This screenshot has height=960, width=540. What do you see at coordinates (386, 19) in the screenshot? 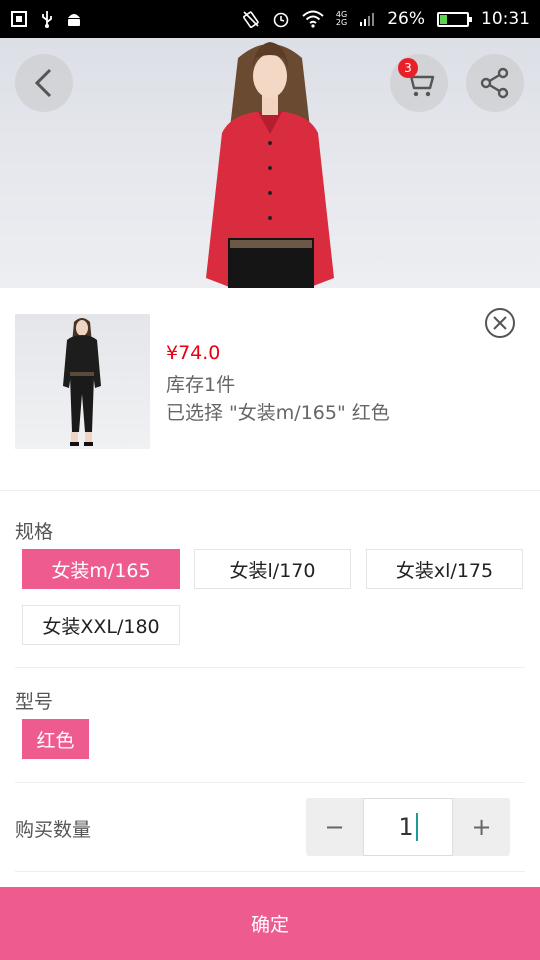
I see `status-right: 4G 2G 26% 10:31` at bounding box center [386, 19].